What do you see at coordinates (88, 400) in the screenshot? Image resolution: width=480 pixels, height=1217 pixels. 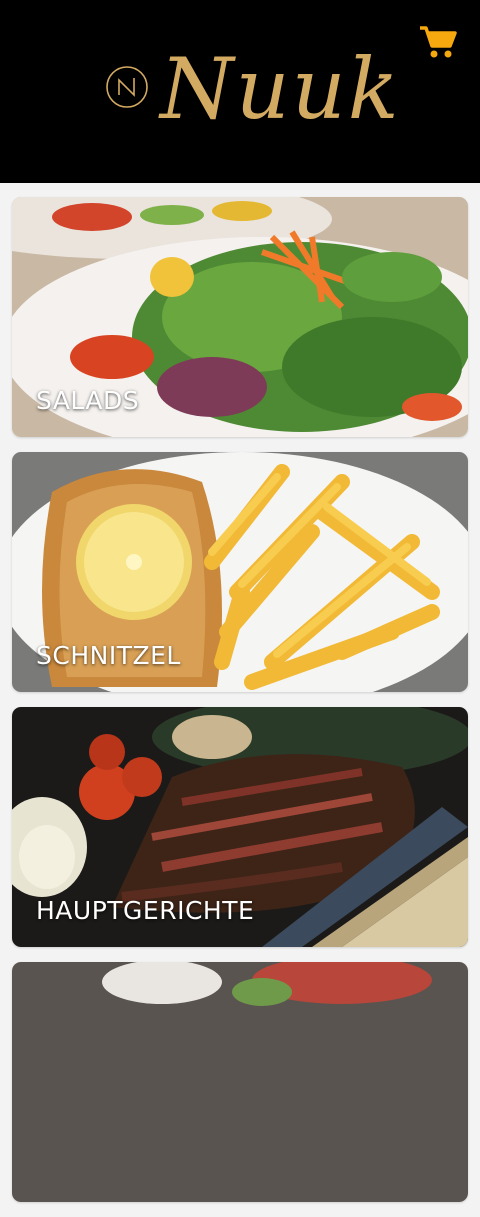 I see `category-label: SALADS` at bounding box center [88, 400].